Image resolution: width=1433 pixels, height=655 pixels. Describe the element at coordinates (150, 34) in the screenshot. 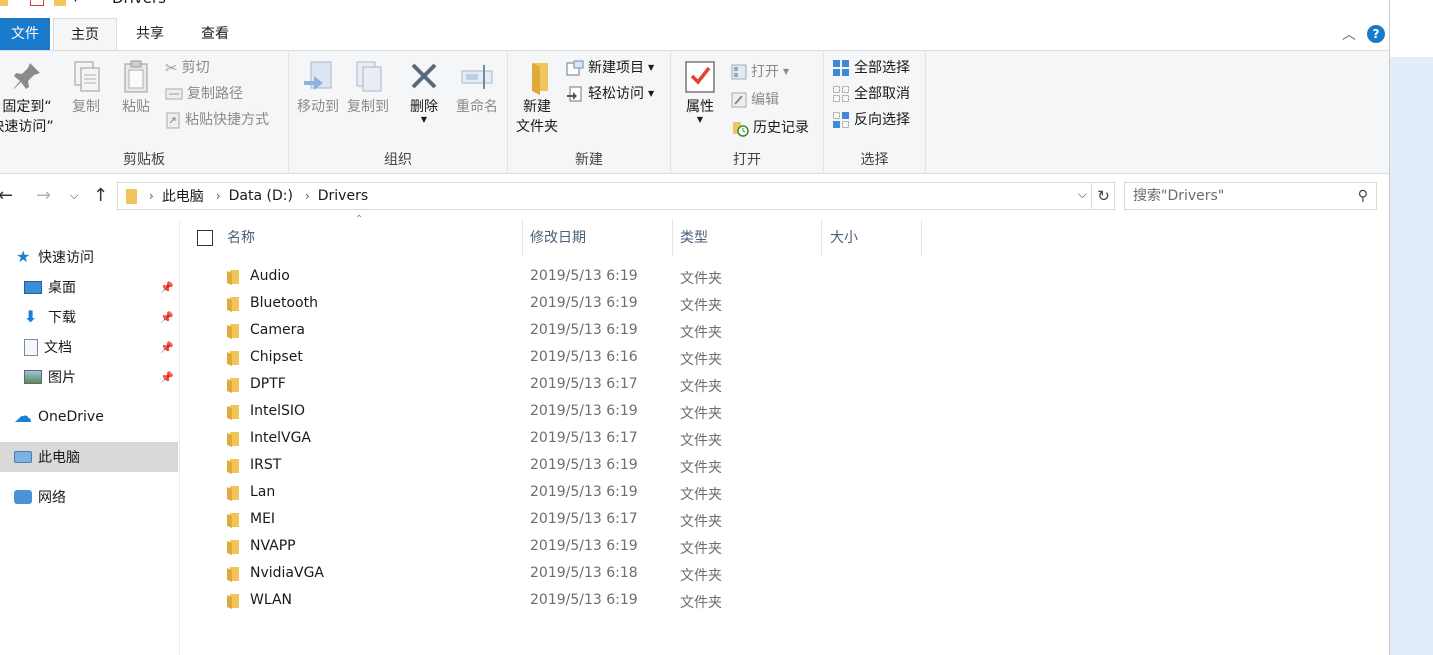

I see `tab-share: 共享` at that location.